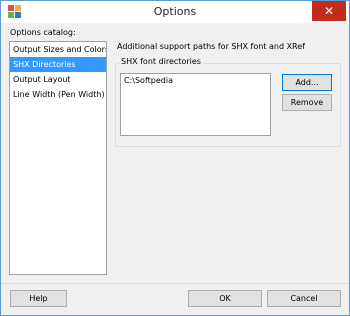 This screenshot has width=350, height=316. I want to click on cancel-button: Cancel, so click(304, 298).